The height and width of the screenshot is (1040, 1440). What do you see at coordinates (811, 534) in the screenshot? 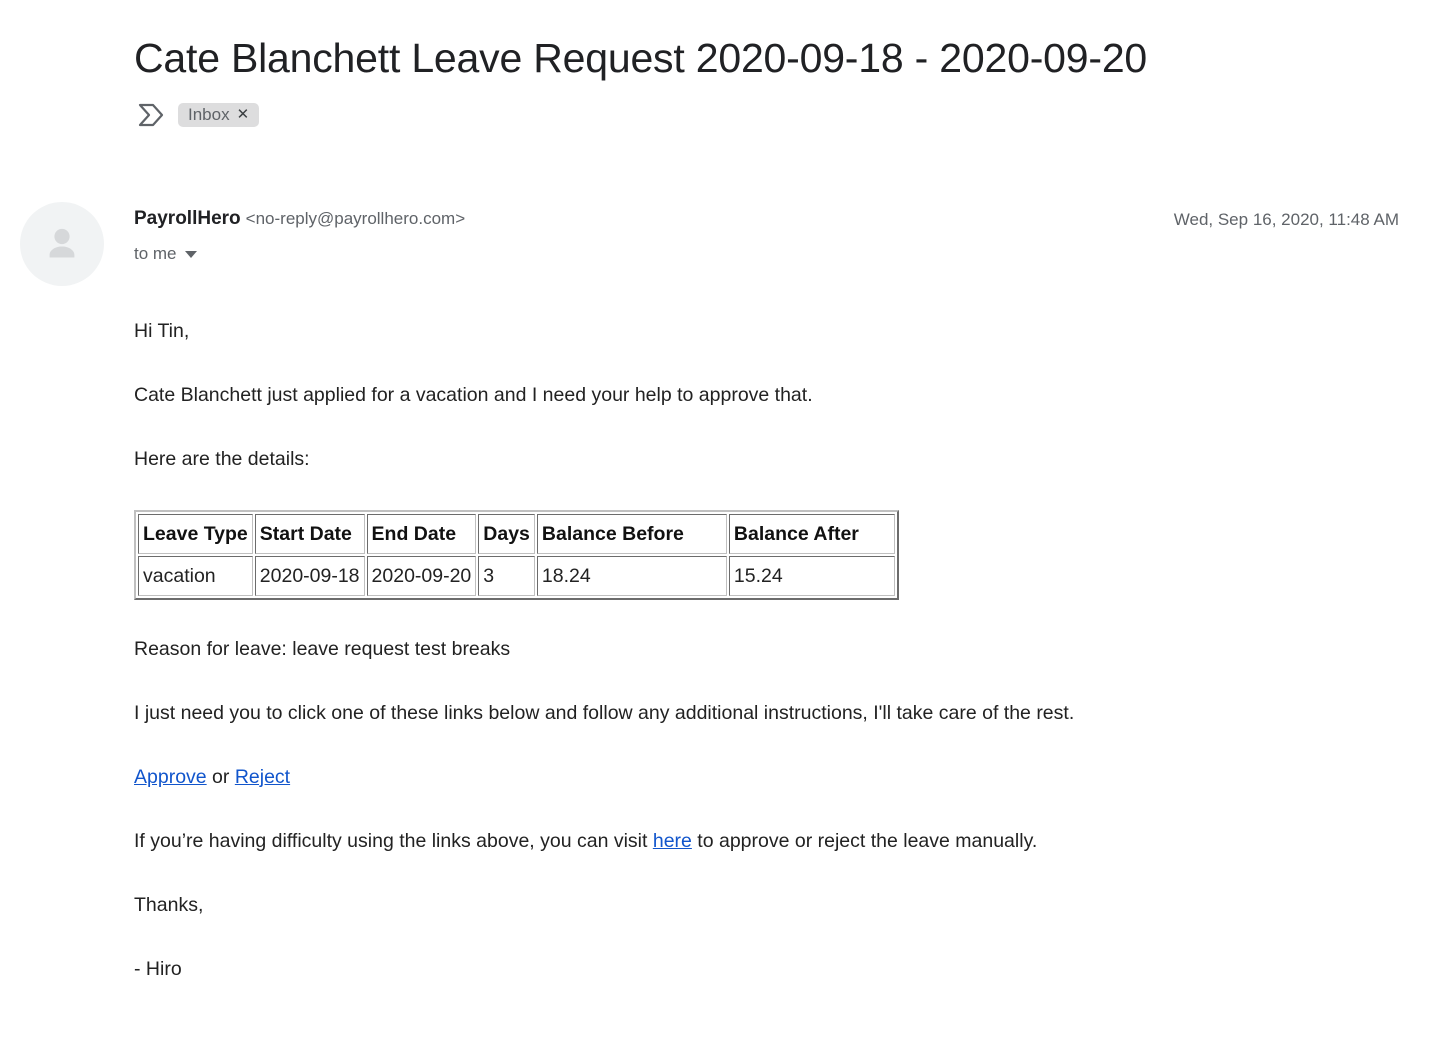
I see `column-header-balance-after: Balance After` at bounding box center [811, 534].